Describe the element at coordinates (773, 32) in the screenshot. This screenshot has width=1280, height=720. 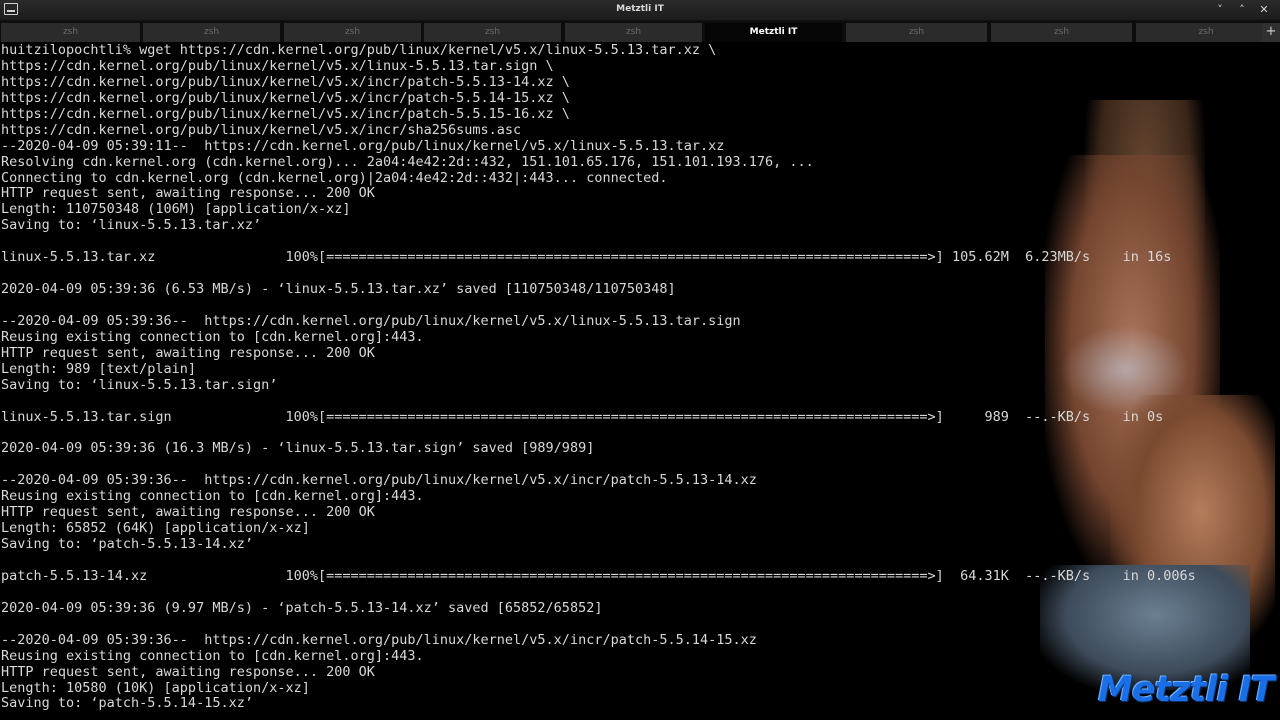
I see `tab-metztli-it: Metztli IT` at that location.